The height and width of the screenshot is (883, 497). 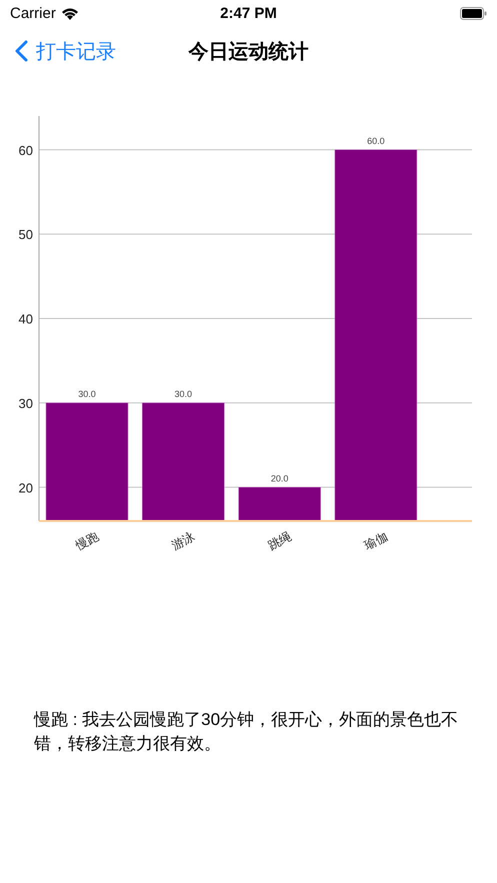 I want to click on back-button: 打卡记录, so click(x=58, y=51).